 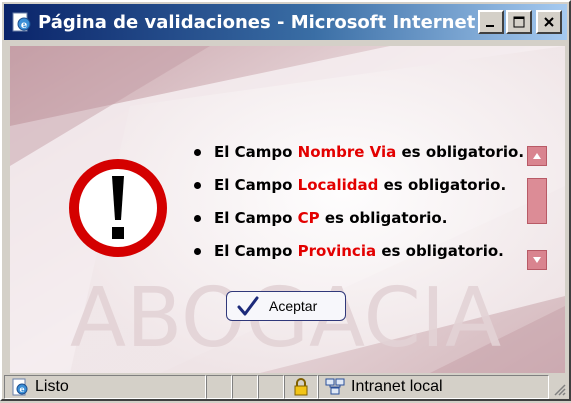 I want to click on resize-grip, so click(x=558, y=387).